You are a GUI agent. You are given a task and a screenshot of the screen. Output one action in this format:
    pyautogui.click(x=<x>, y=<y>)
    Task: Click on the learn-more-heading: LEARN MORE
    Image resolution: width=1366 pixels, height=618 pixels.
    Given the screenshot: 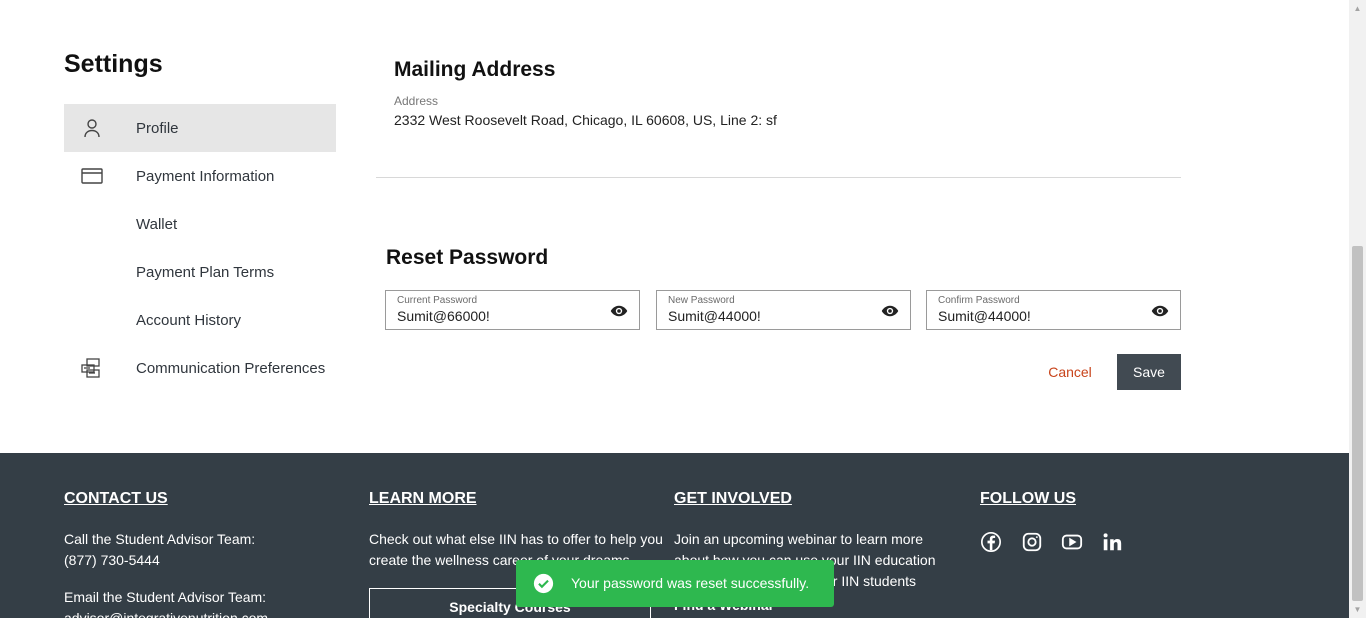 What is the action you would take?
    pyautogui.click(x=423, y=499)
    